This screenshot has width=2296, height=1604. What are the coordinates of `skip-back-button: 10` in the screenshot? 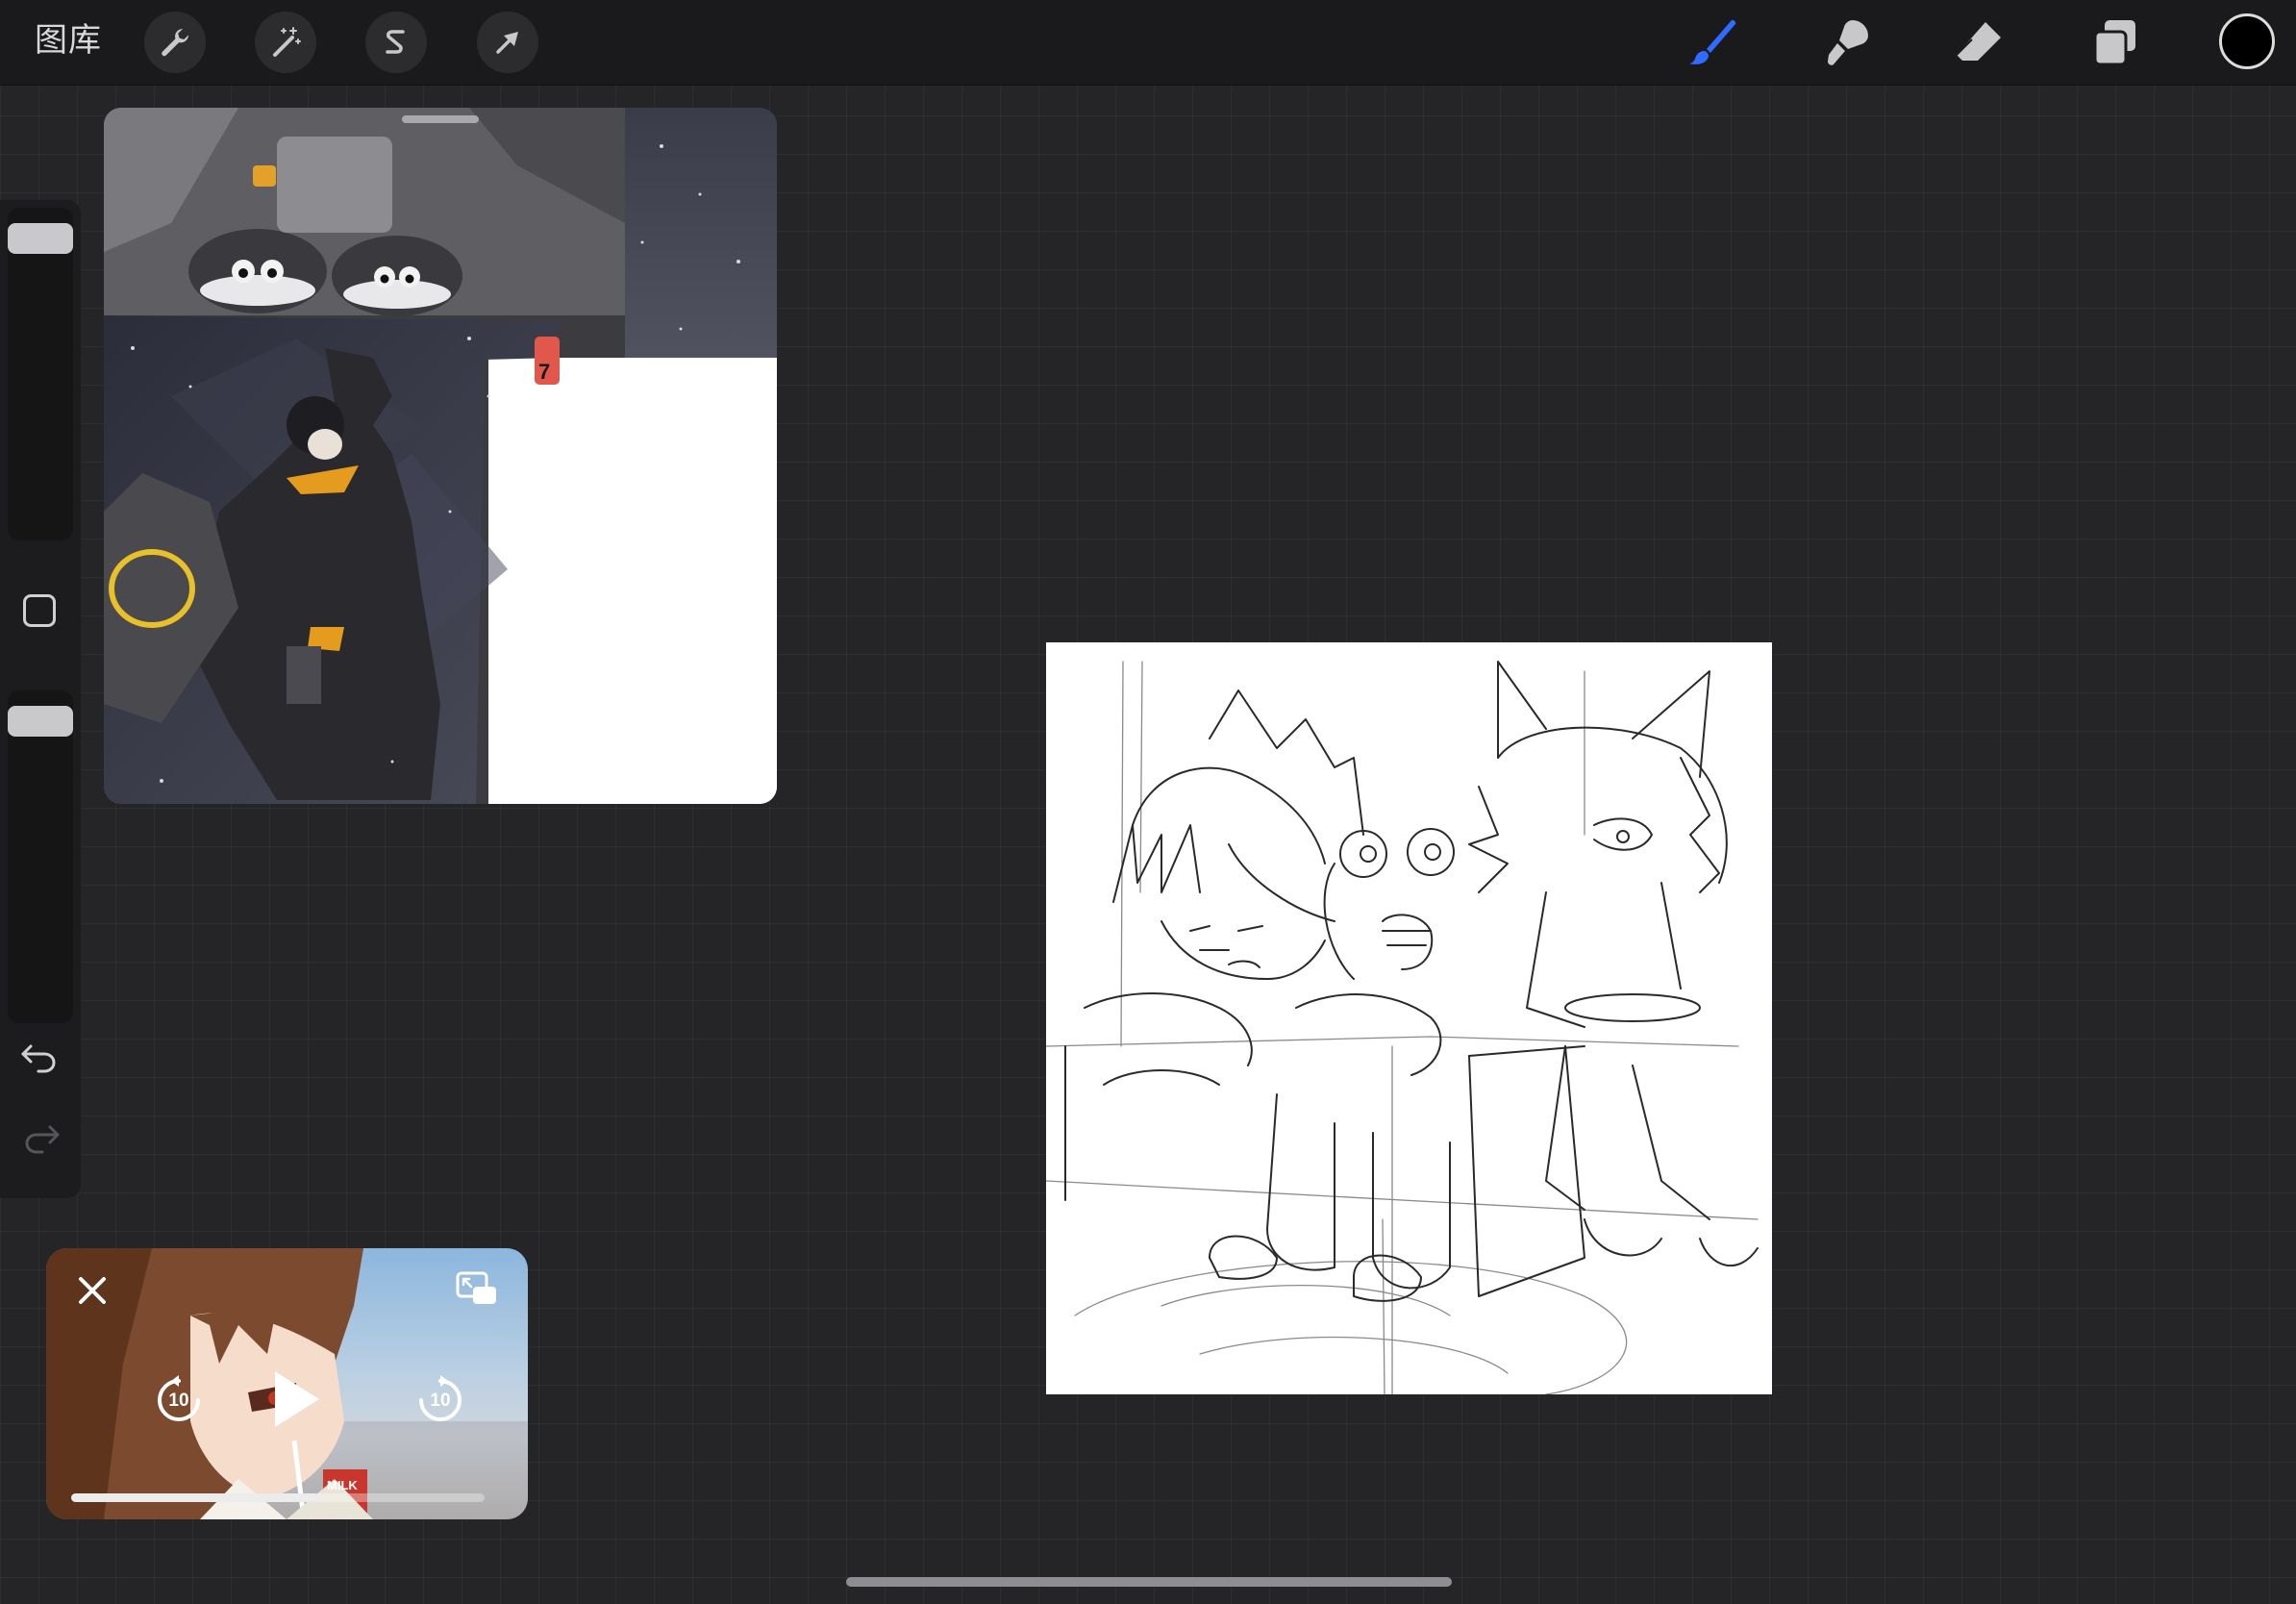 It's located at (179, 1400).